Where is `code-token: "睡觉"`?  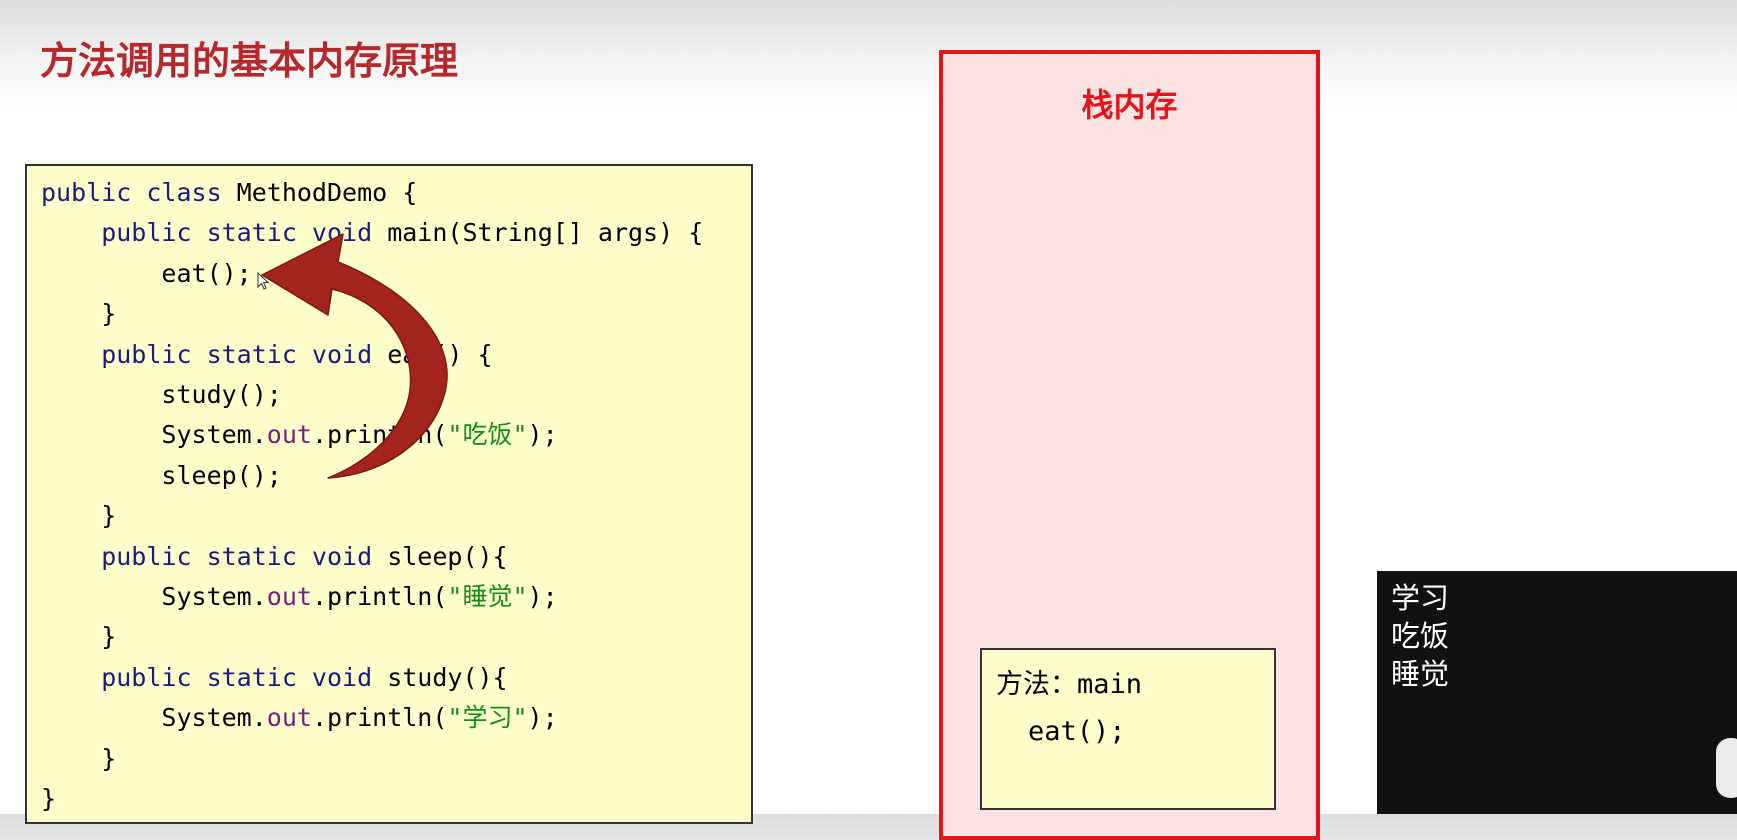 code-token: "睡觉" is located at coordinates (487, 596).